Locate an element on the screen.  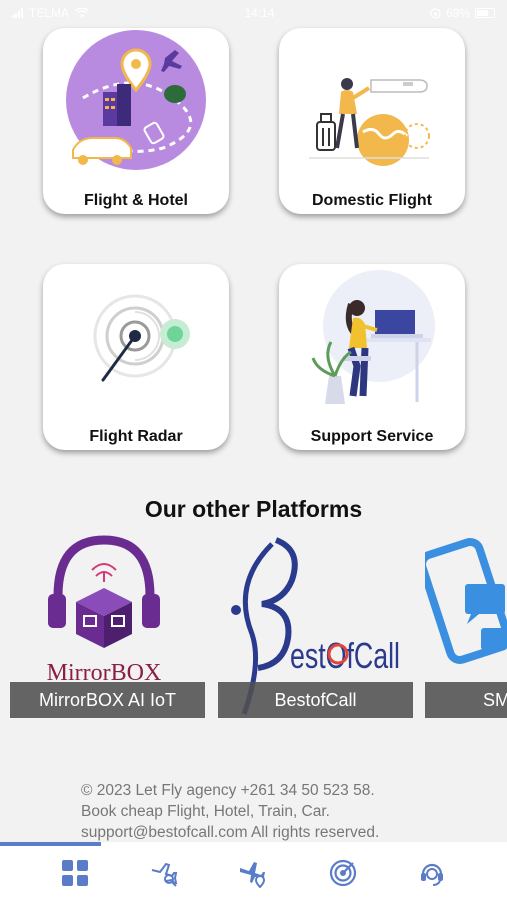
battery-percent: 69% is located at coordinates (457, 13).